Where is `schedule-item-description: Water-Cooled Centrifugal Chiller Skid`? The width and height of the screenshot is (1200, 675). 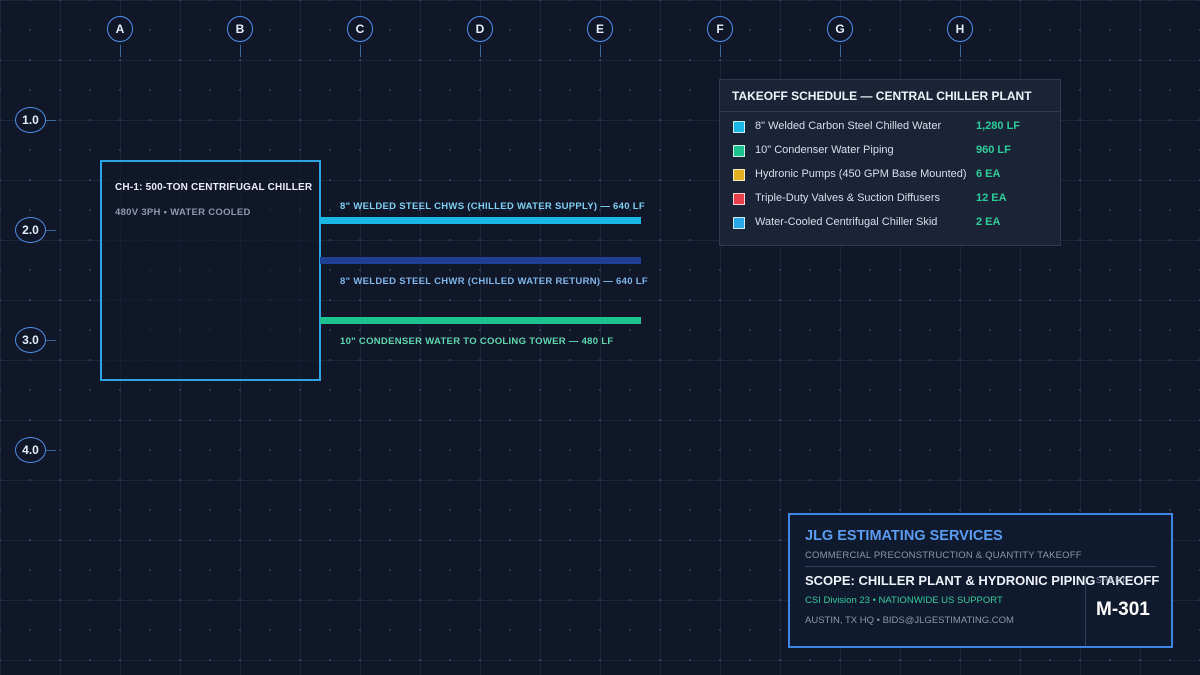 schedule-item-description: Water-Cooled Centrifugal Chiller Skid is located at coordinates (846, 222).